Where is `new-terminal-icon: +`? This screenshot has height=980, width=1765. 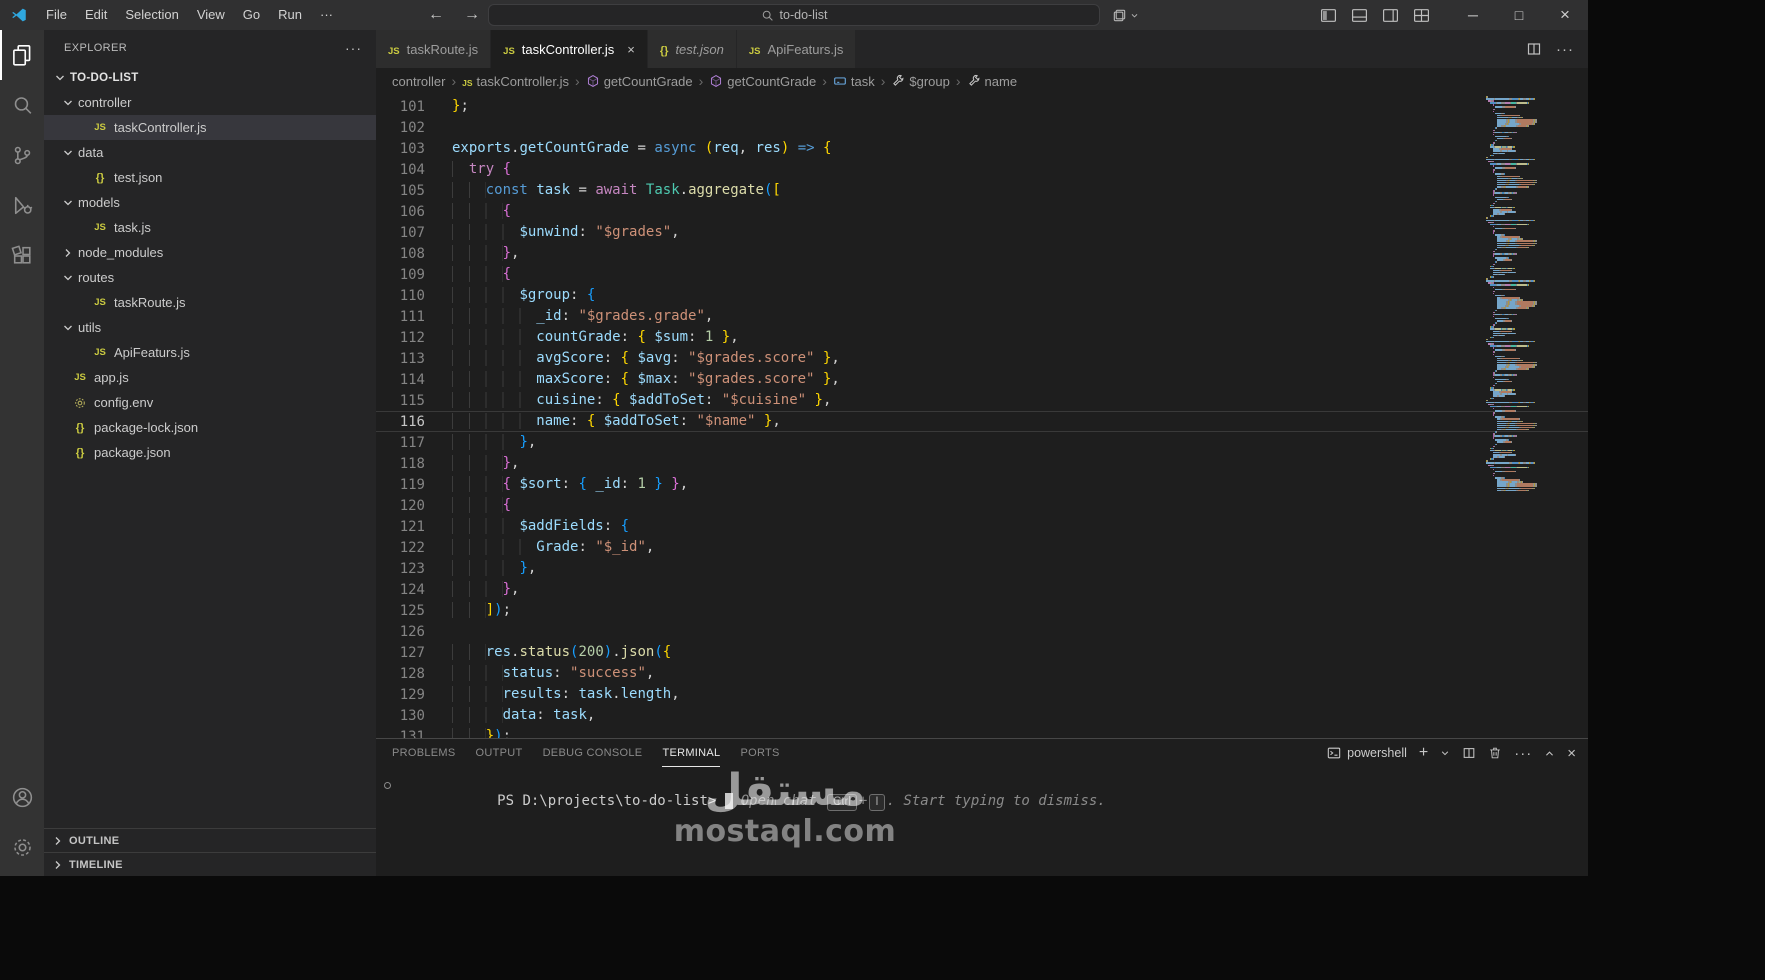 new-terminal-icon: + is located at coordinates (1423, 753).